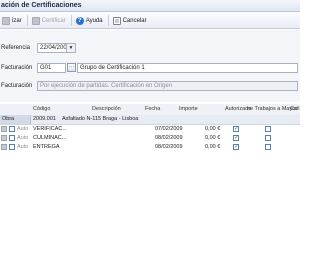 The height and width of the screenshot is (266, 320). Describe the element at coordinates (100, 119) in the screenshot. I see `group-description: Asfaltado N-115 Braga - Lisboa` at that location.